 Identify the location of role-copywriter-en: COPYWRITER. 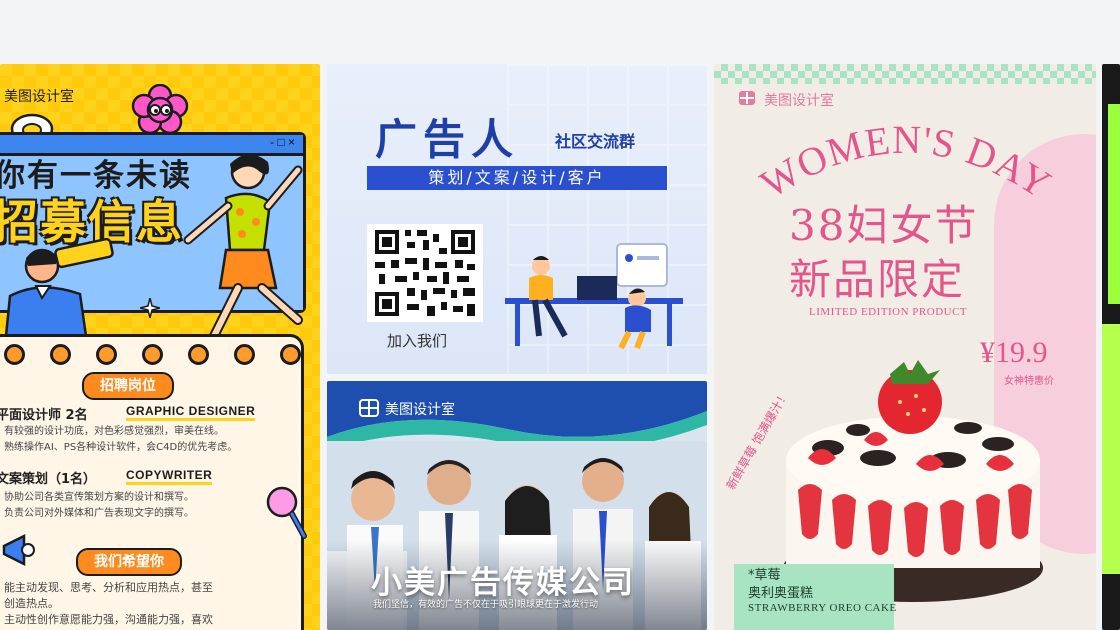
(169, 476).